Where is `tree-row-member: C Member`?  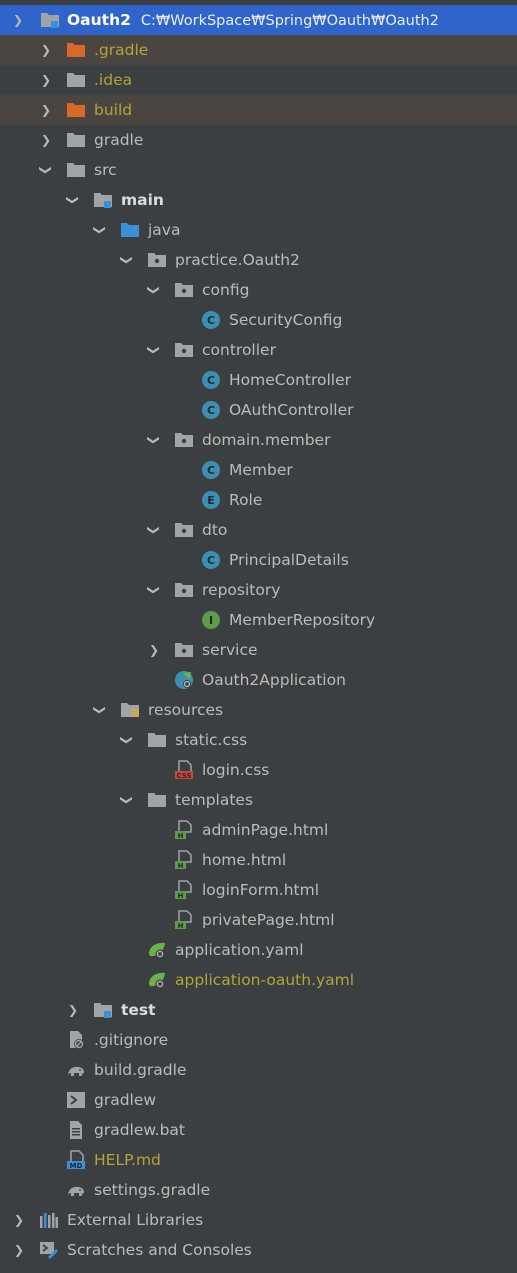 tree-row-member: C Member is located at coordinates (258, 470).